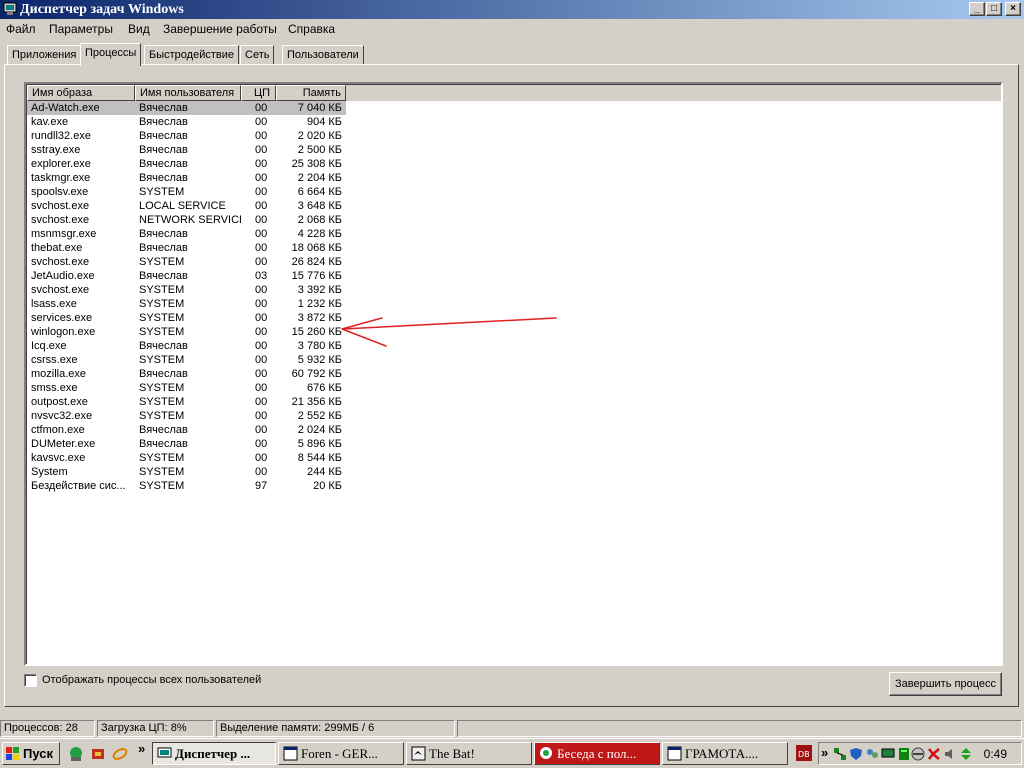  What do you see at coordinates (824, 752) in the screenshot?
I see `tray-overflow: »` at bounding box center [824, 752].